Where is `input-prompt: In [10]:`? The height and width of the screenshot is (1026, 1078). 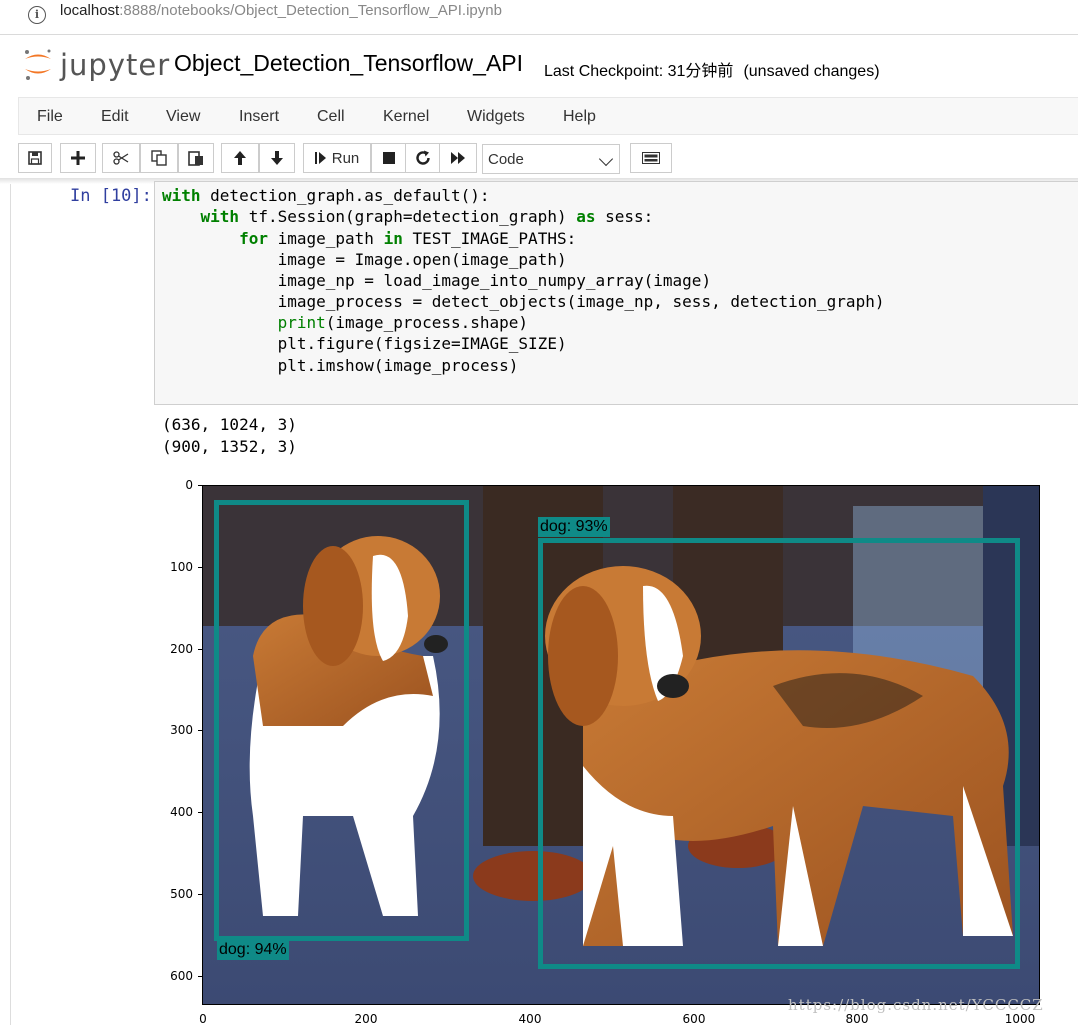 input-prompt: In [10]: is located at coordinates (111, 196).